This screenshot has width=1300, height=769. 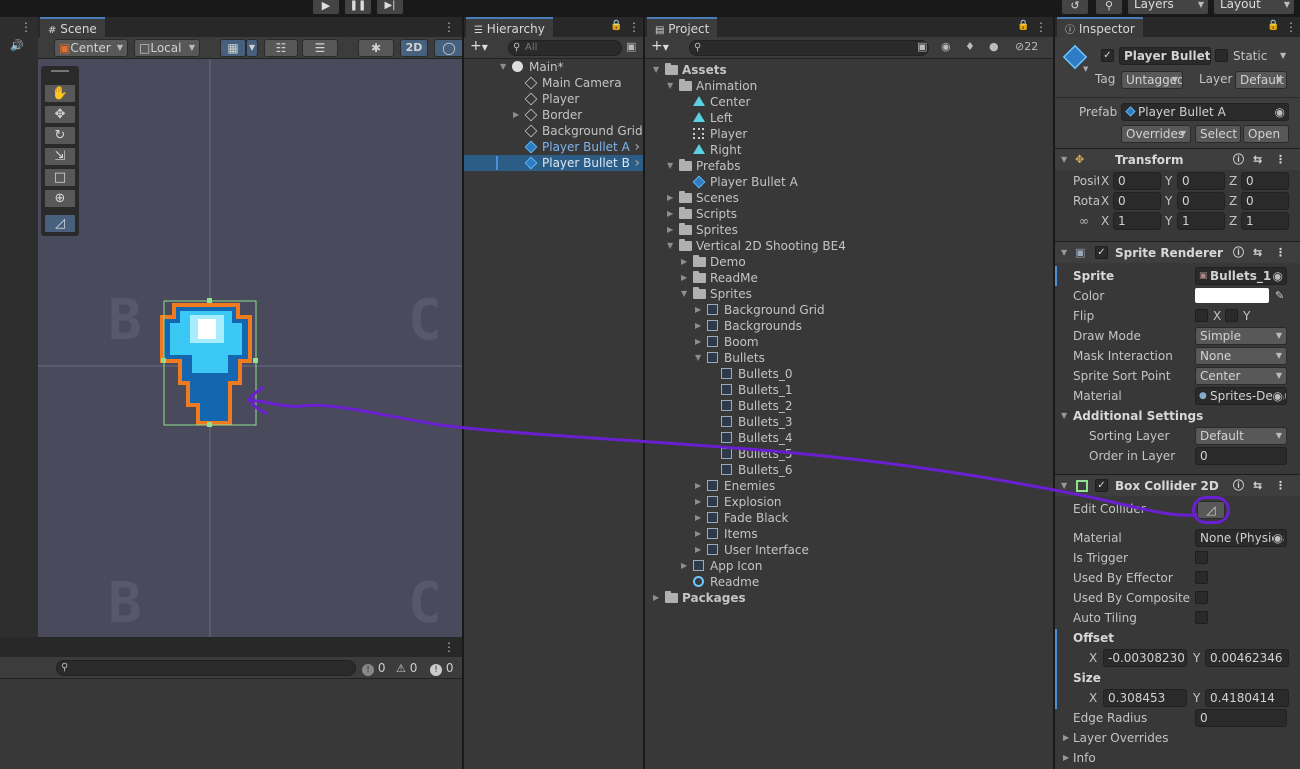 I want to click on layers-dropdown: Layers, so click(x=1168, y=7).